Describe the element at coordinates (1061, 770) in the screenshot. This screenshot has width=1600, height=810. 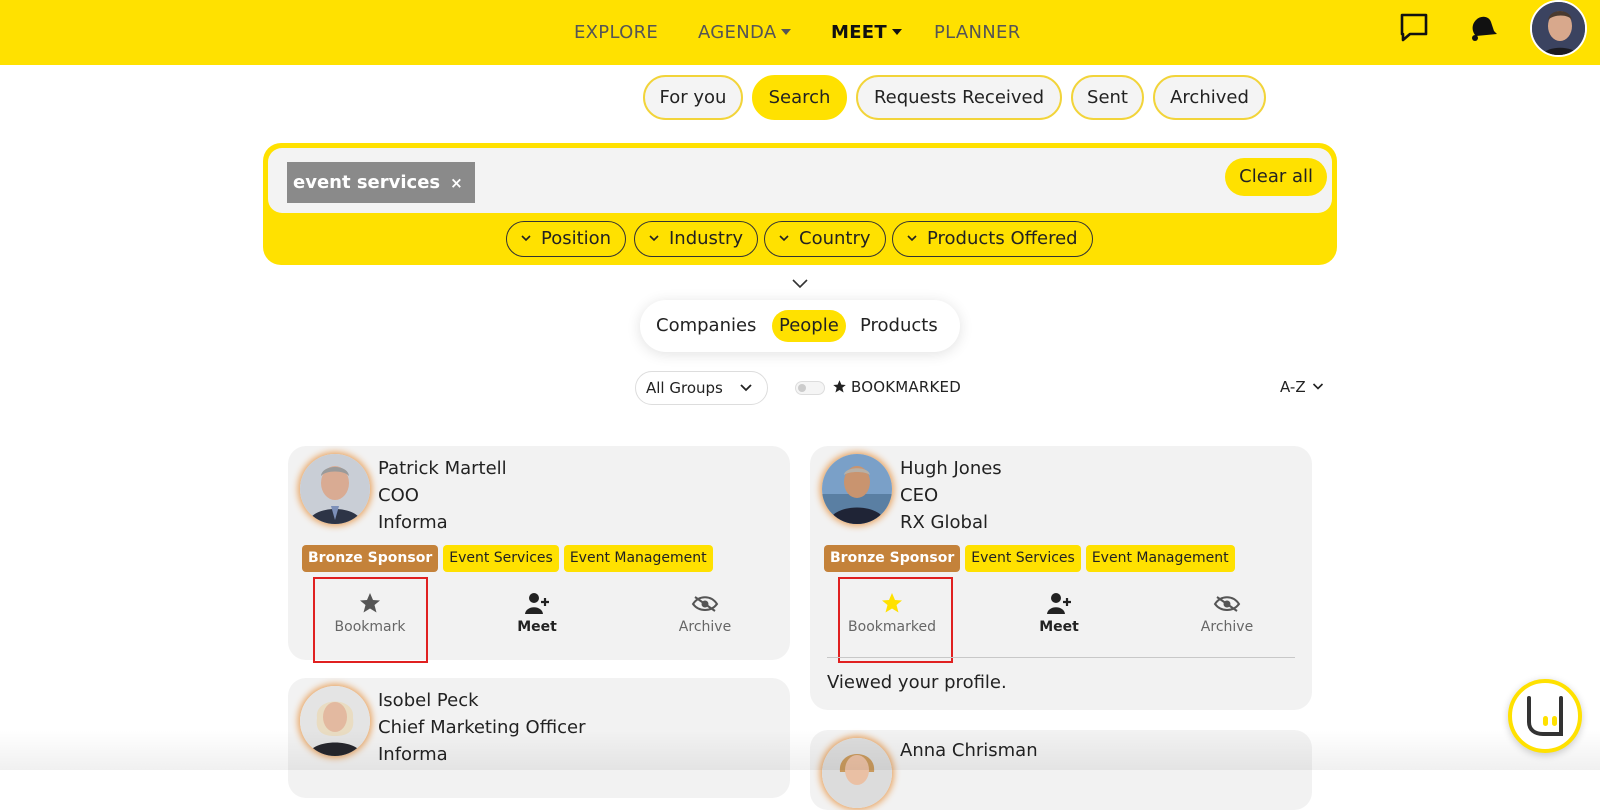
I see `person-card: Anna Chrisman` at that location.